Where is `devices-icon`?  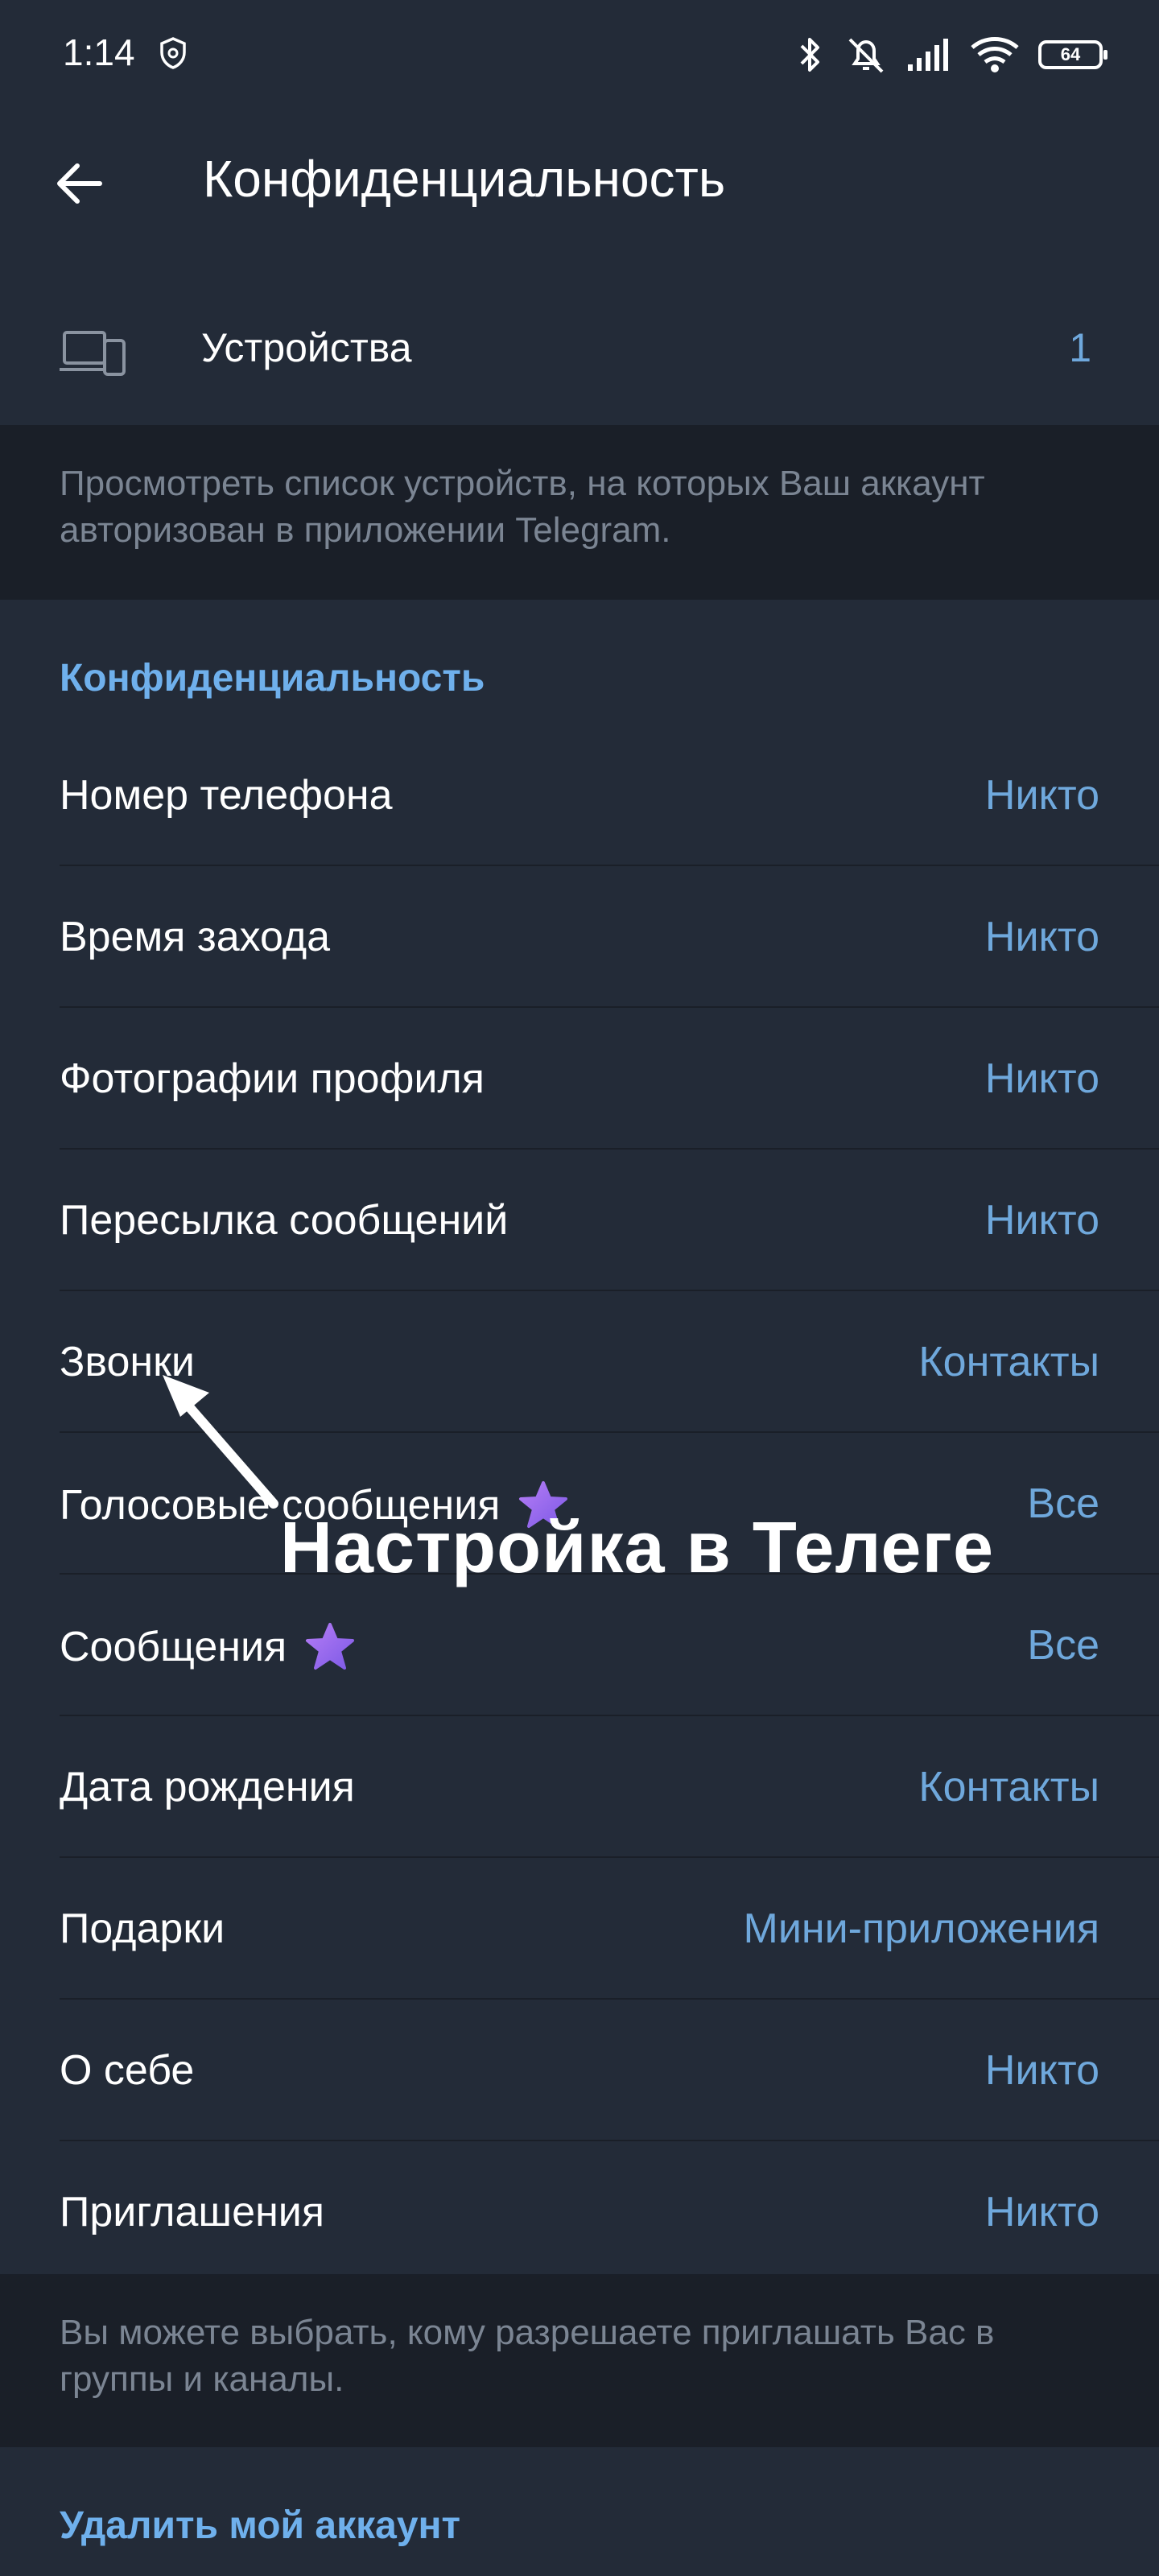
devices-icon is located at coordinates (93, 353).